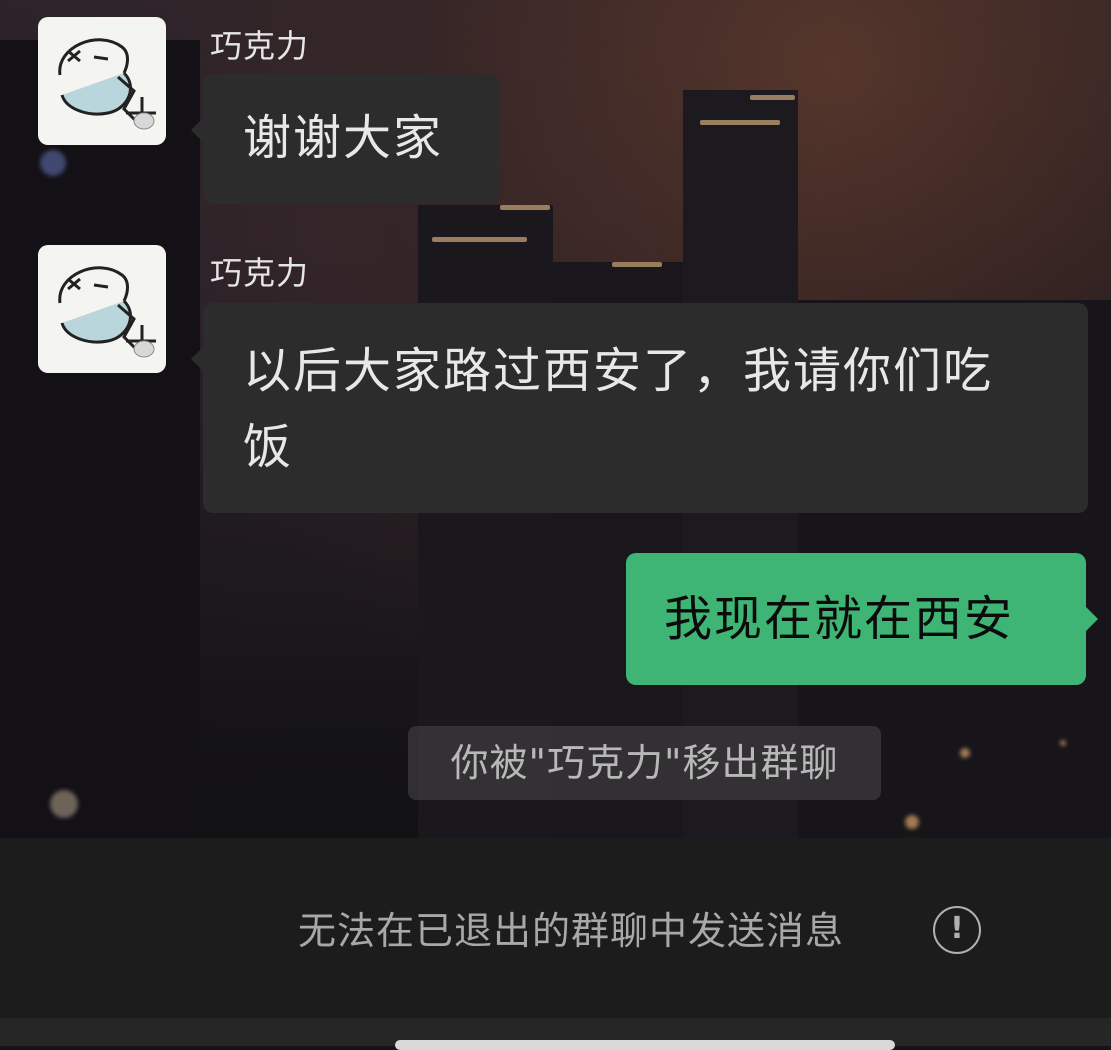  I want to click on home-indicator, so click(645, 1045).